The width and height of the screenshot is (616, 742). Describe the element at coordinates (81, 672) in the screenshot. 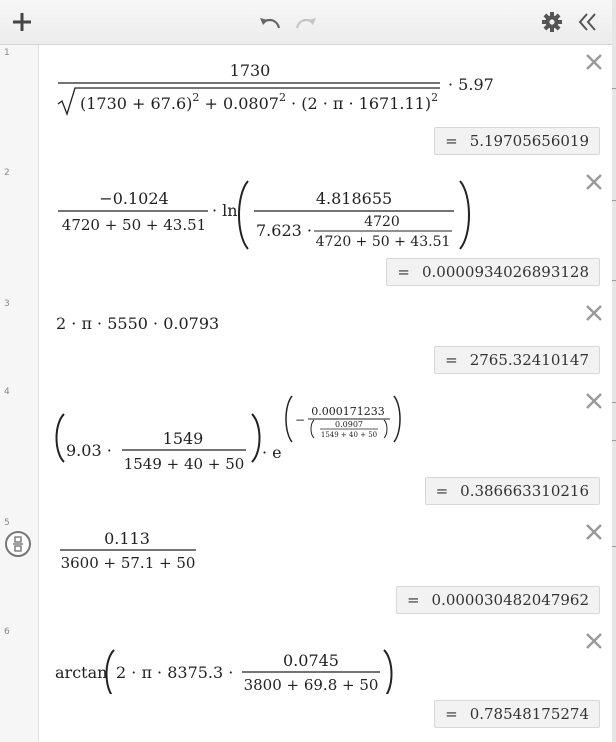

I see `function-name: arctan` at that location.